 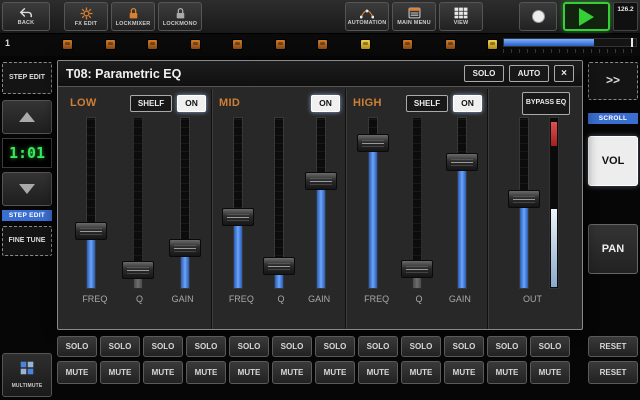 What do you see at coordinates (550, 346) in the screenshot?
I see `solo-button-track-12: SOLO` at bounding box center [550, 346].